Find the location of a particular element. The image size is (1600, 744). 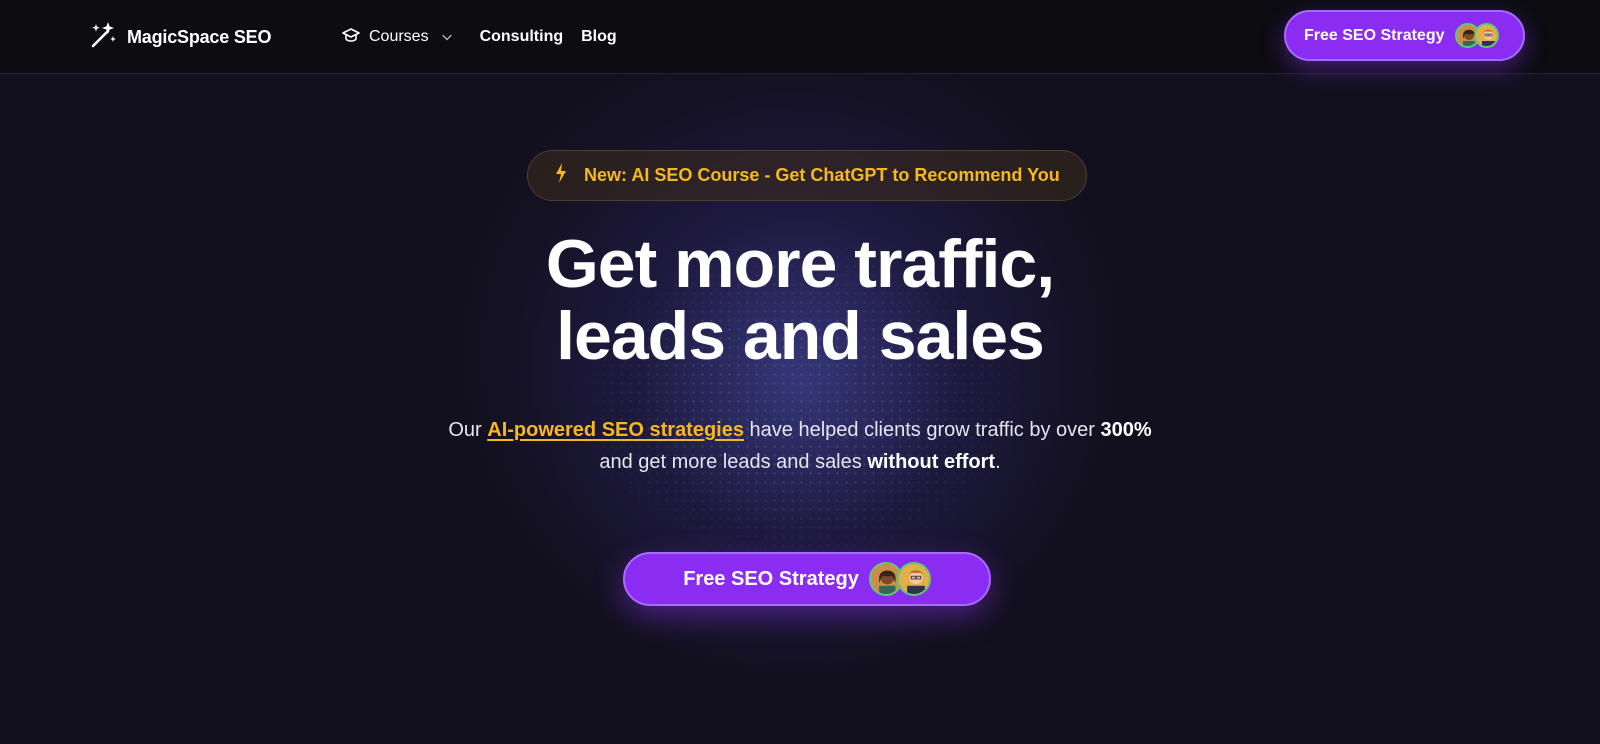

brand-logo-link: MagicSpace SEO is located at coordinates (180, 37).